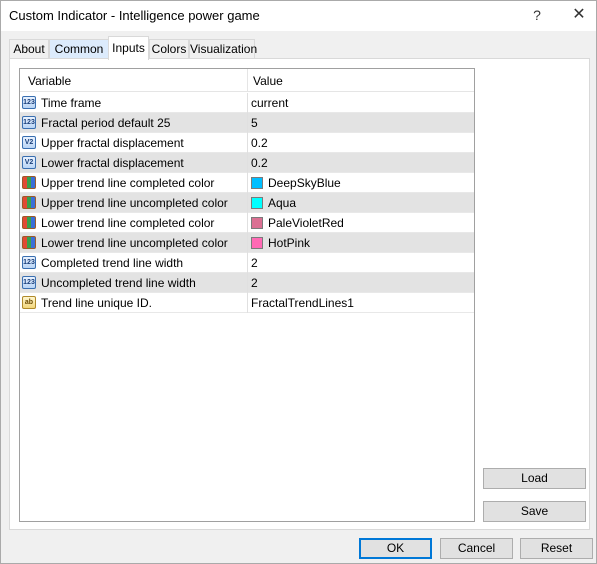  What do you see at coordinates (71, 103) in the screenshot?
I see `row-variable: Time frame` at bounding box center [71, 103].